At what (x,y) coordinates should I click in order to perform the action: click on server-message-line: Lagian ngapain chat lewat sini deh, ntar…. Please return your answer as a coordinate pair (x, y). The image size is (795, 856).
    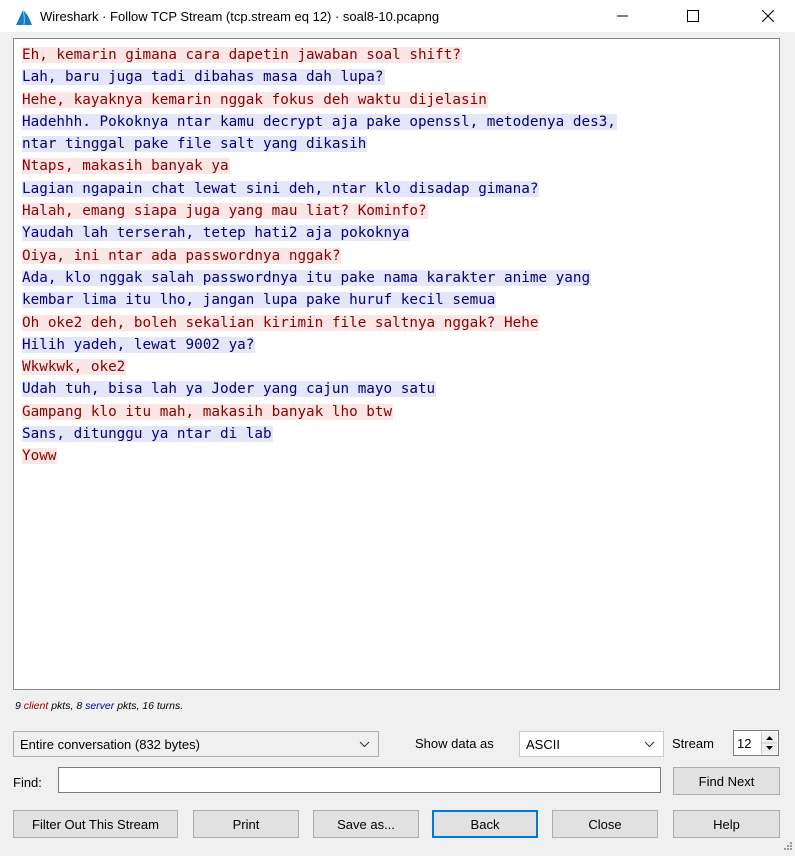
    Looking at the image, I should click on (400, 189).